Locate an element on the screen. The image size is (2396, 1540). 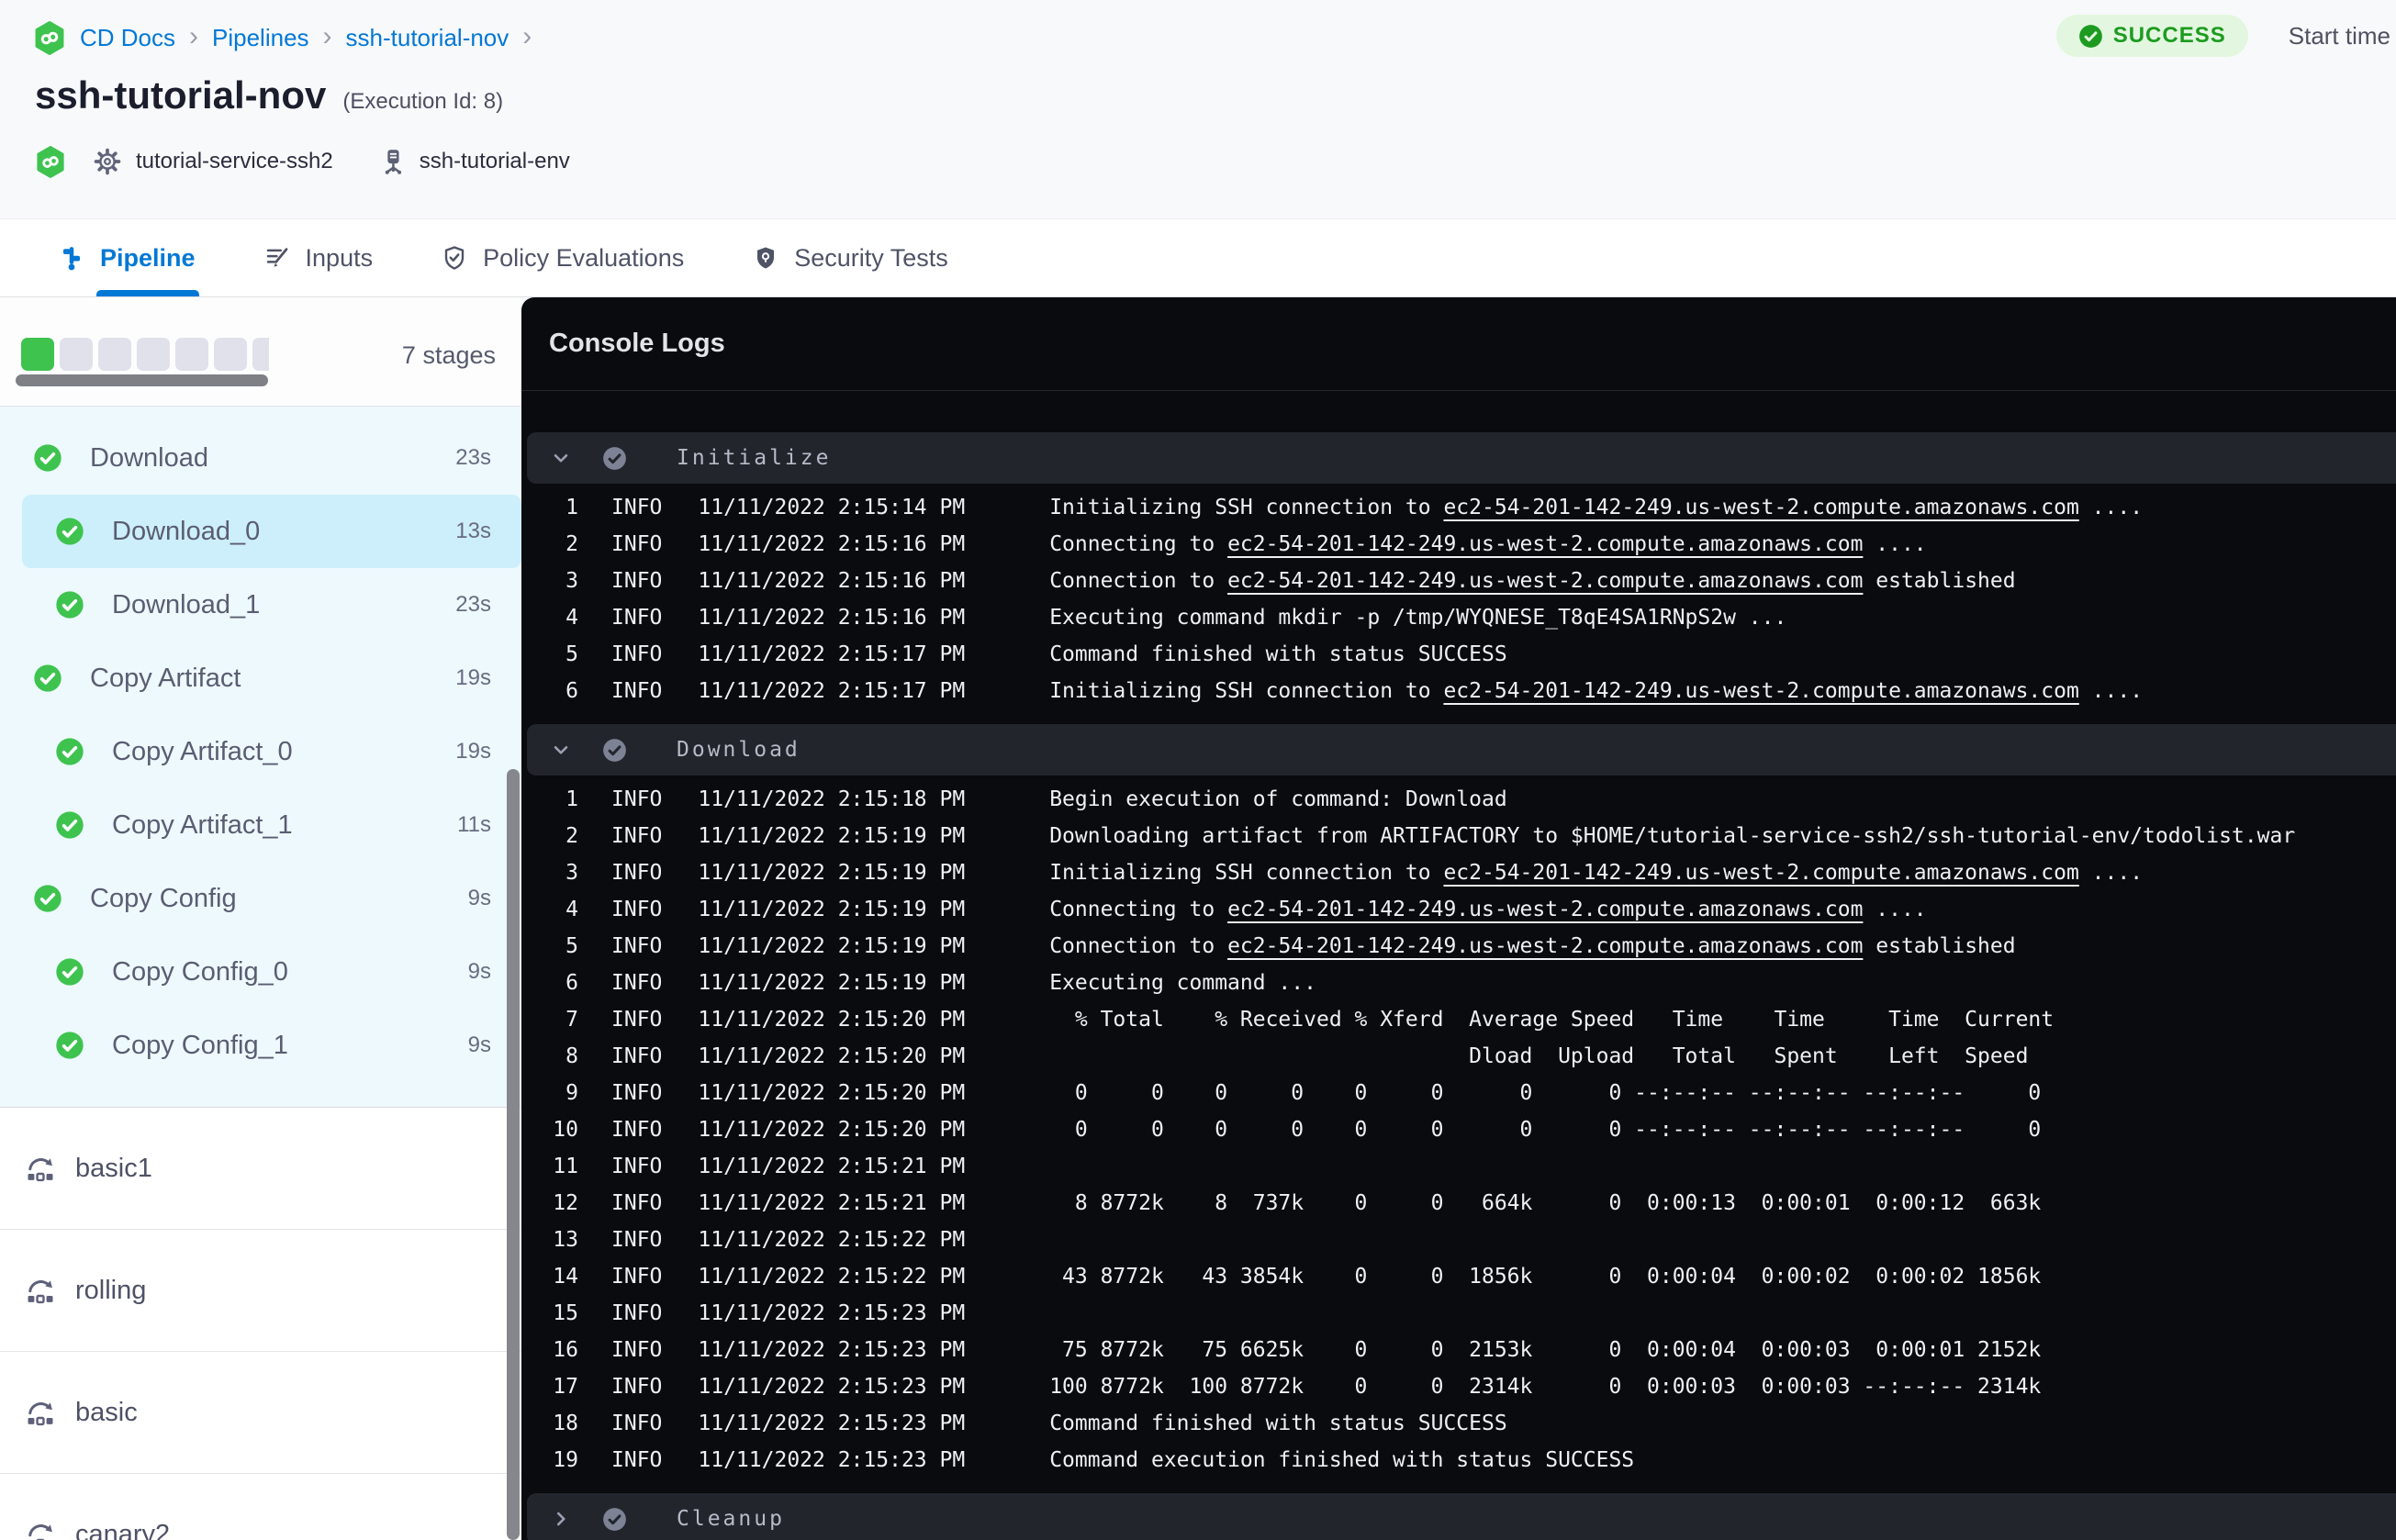
log-line-number: 17 is located at coordinates (565, 1387).